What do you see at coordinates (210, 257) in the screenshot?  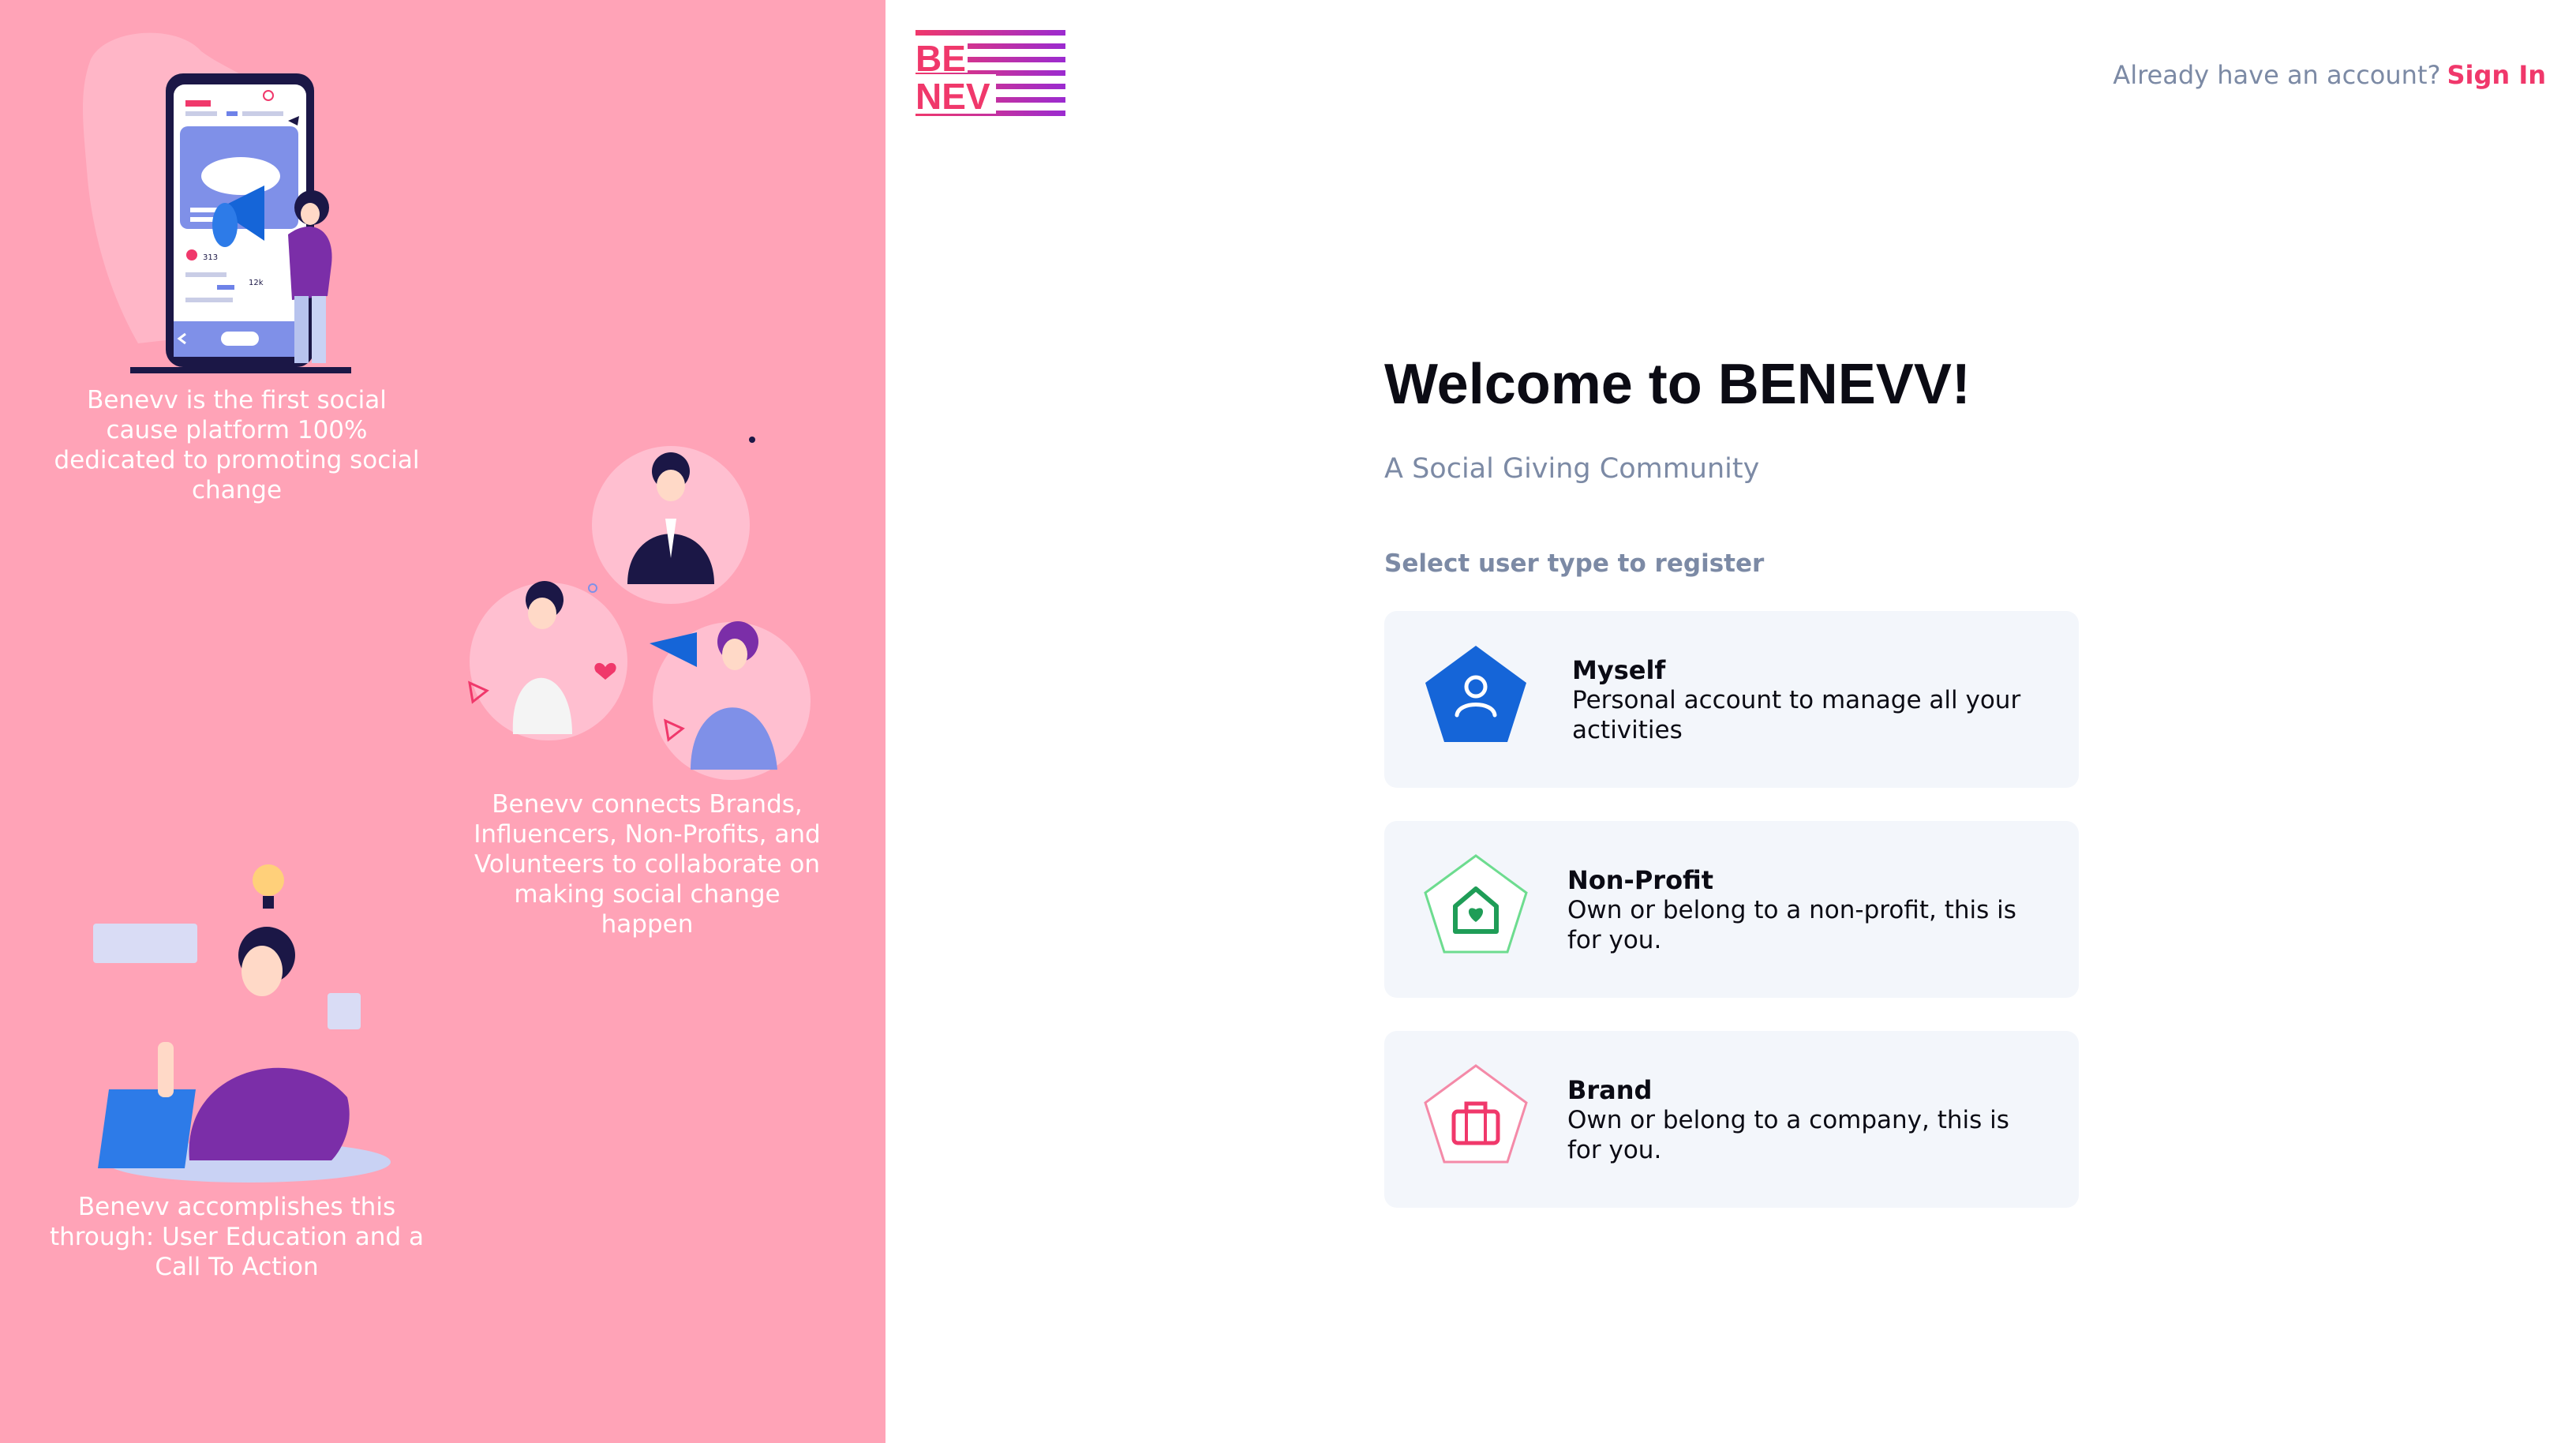 I see `likes-count: 313` at bounding box center [210, 257].